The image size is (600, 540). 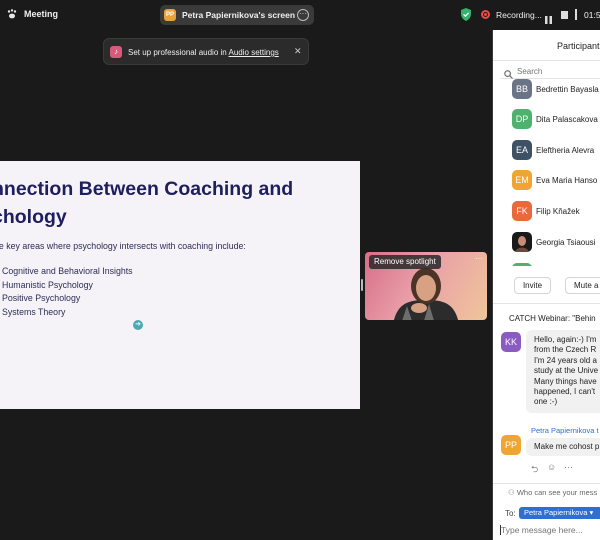 I want to click on window-title: Meeting, so click(x=41, y=14).